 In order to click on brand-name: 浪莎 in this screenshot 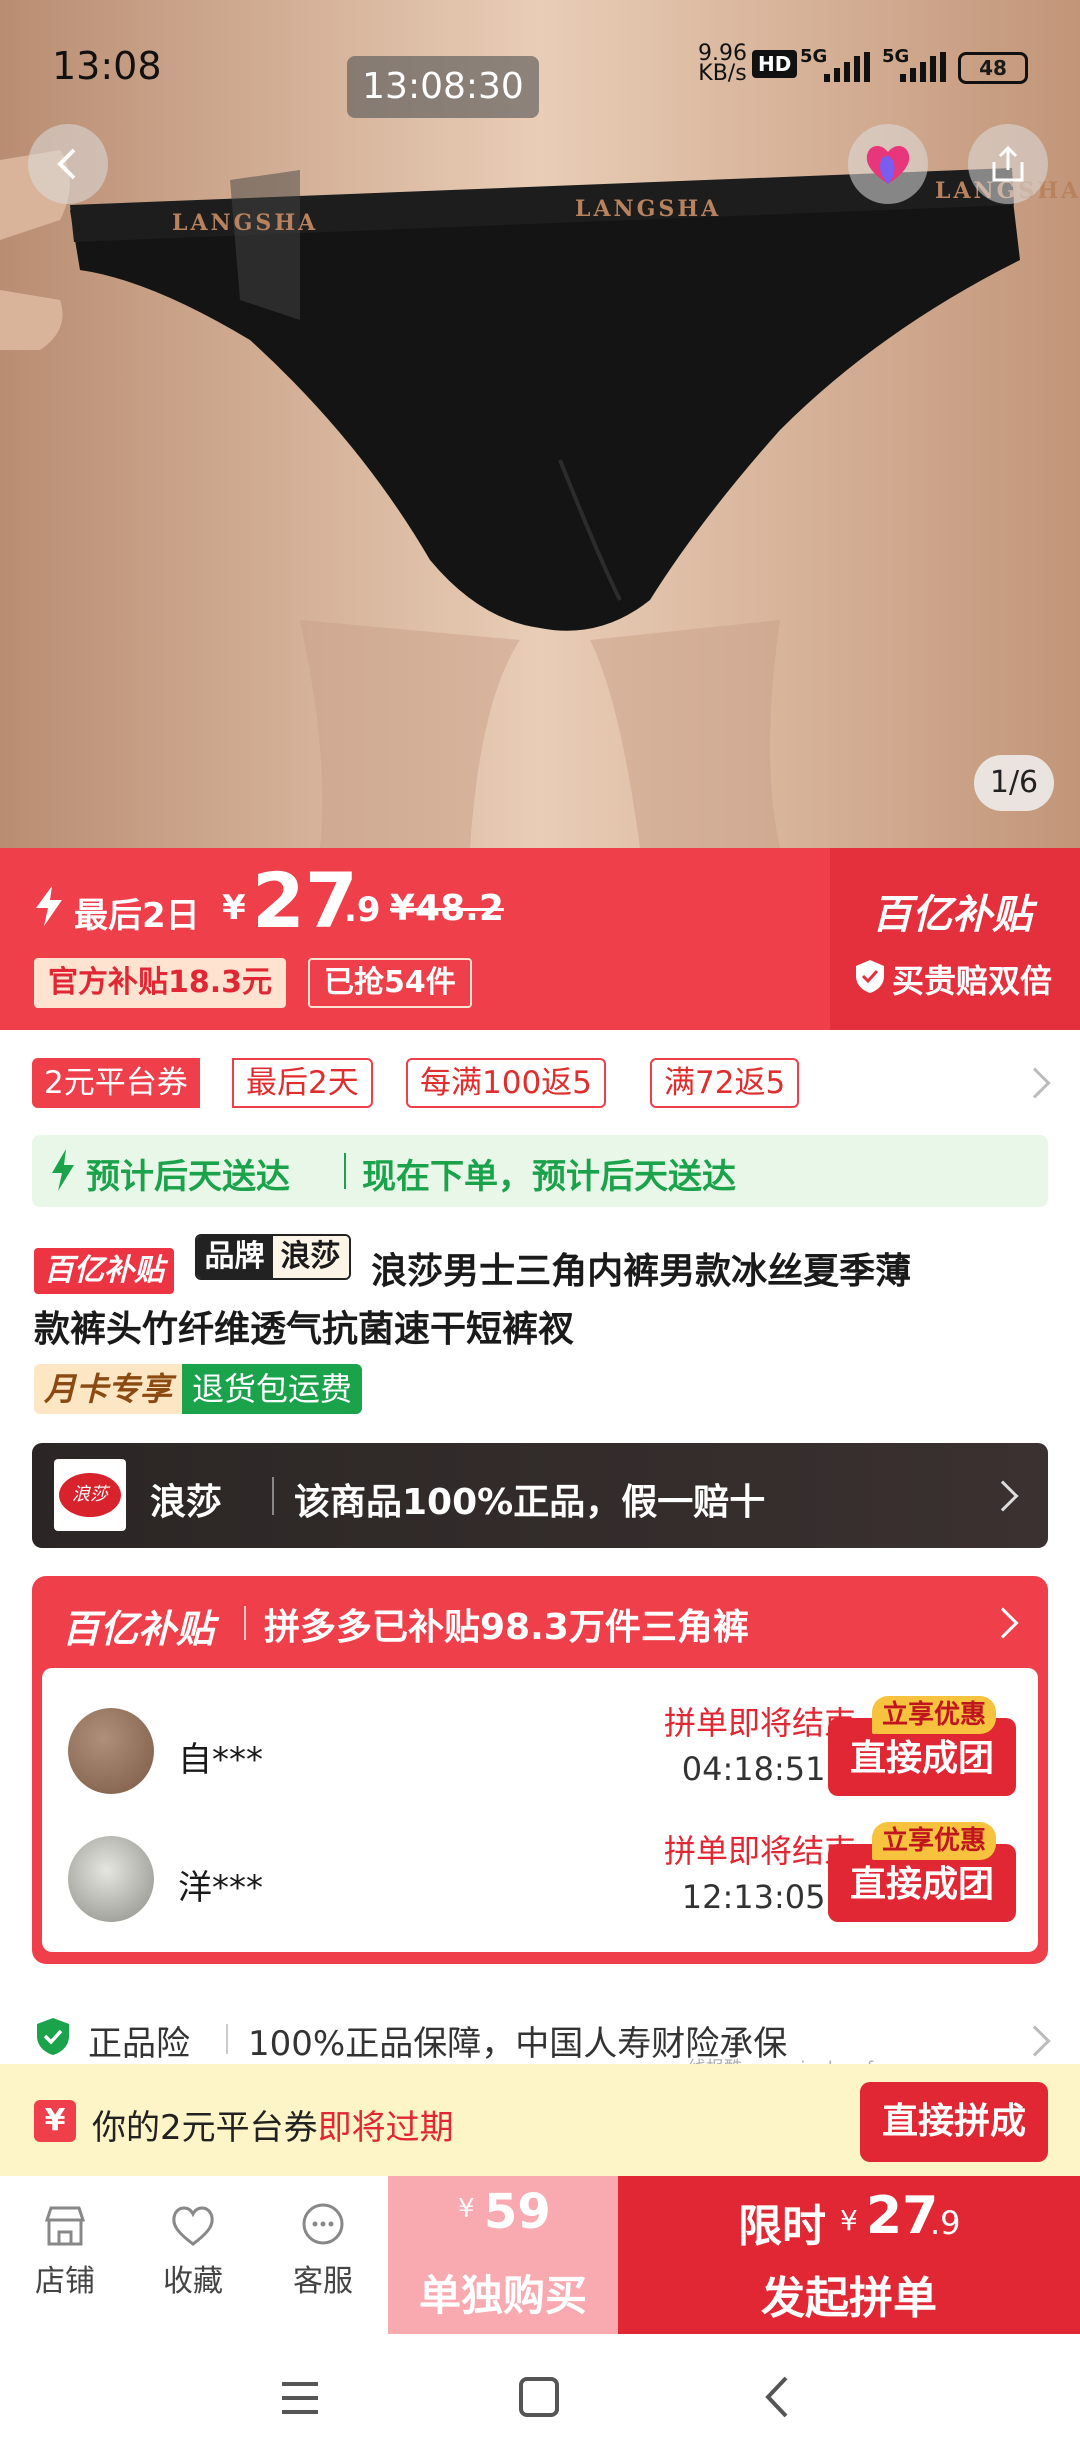, I will do `click(186, 1502)`.